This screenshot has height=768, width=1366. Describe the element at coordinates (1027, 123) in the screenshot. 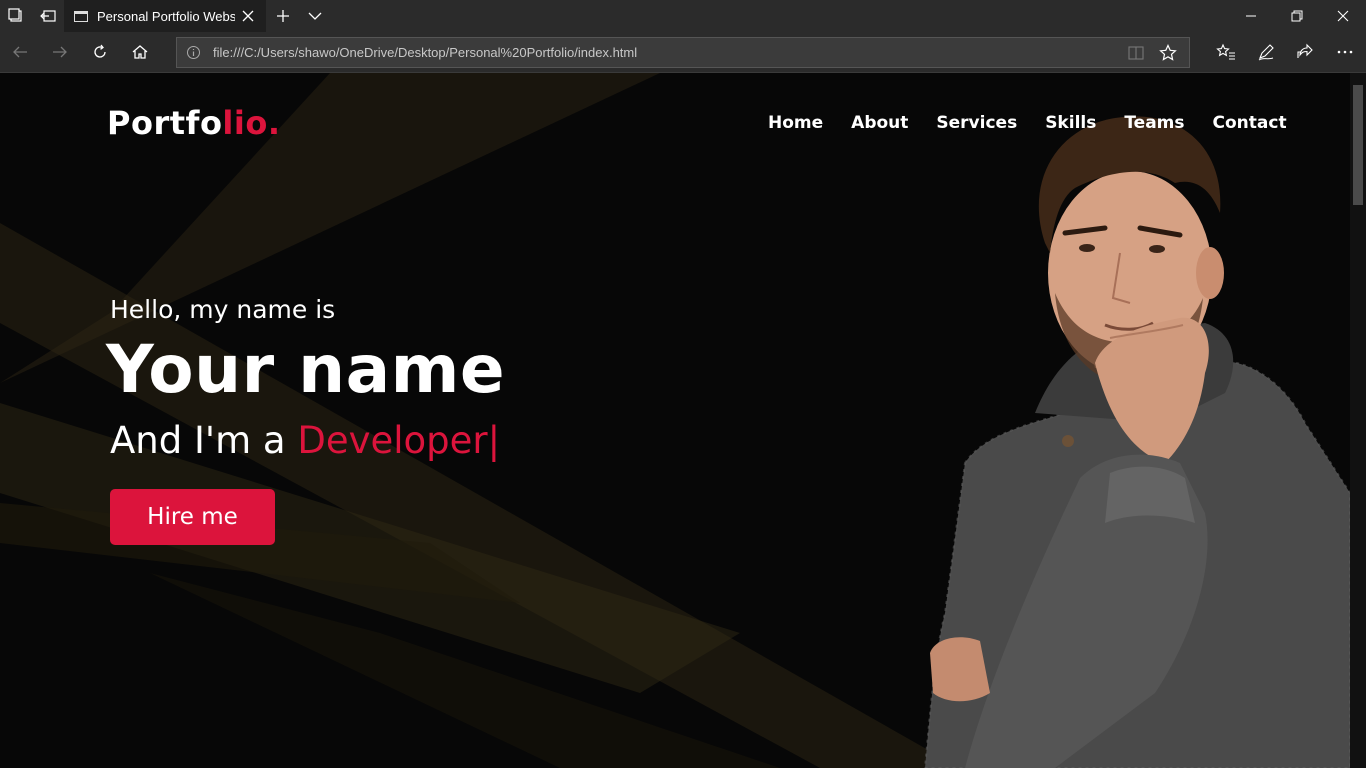

I see `main-nav: Home About Services Skills Teams Contact` at that location.